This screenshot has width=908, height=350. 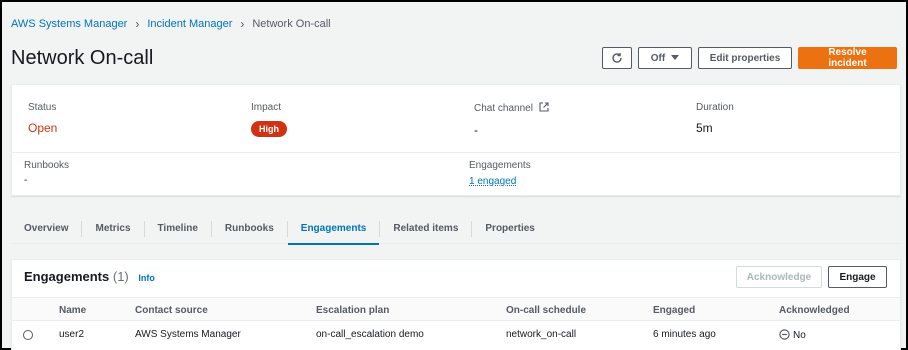 I want to click on engage-button: Engage, so click(x=857, y=277).